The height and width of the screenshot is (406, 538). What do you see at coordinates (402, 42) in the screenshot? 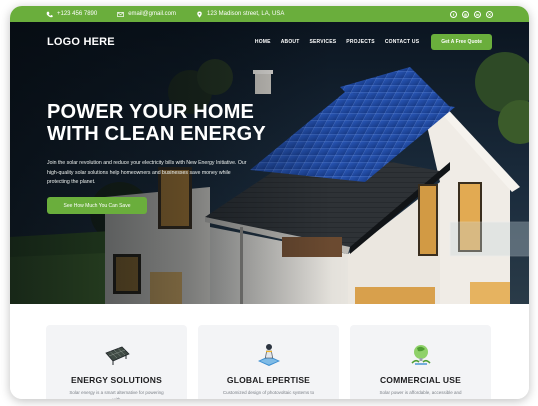
I see `nav-item-contact: CONTACT US` at bounding box center [402, 42].